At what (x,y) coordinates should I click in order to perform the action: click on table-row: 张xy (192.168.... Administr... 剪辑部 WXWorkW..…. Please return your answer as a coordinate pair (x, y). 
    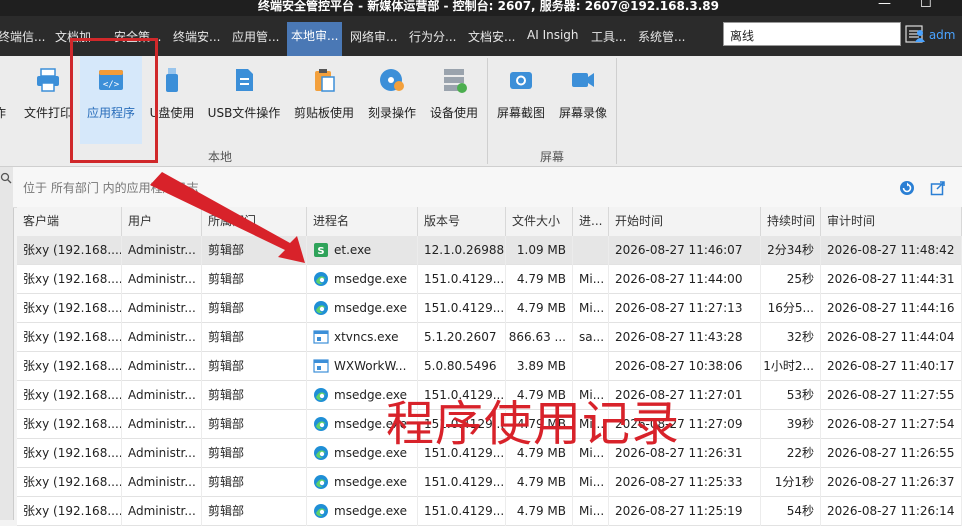
    Looking at the image, I should click on (489, 366).